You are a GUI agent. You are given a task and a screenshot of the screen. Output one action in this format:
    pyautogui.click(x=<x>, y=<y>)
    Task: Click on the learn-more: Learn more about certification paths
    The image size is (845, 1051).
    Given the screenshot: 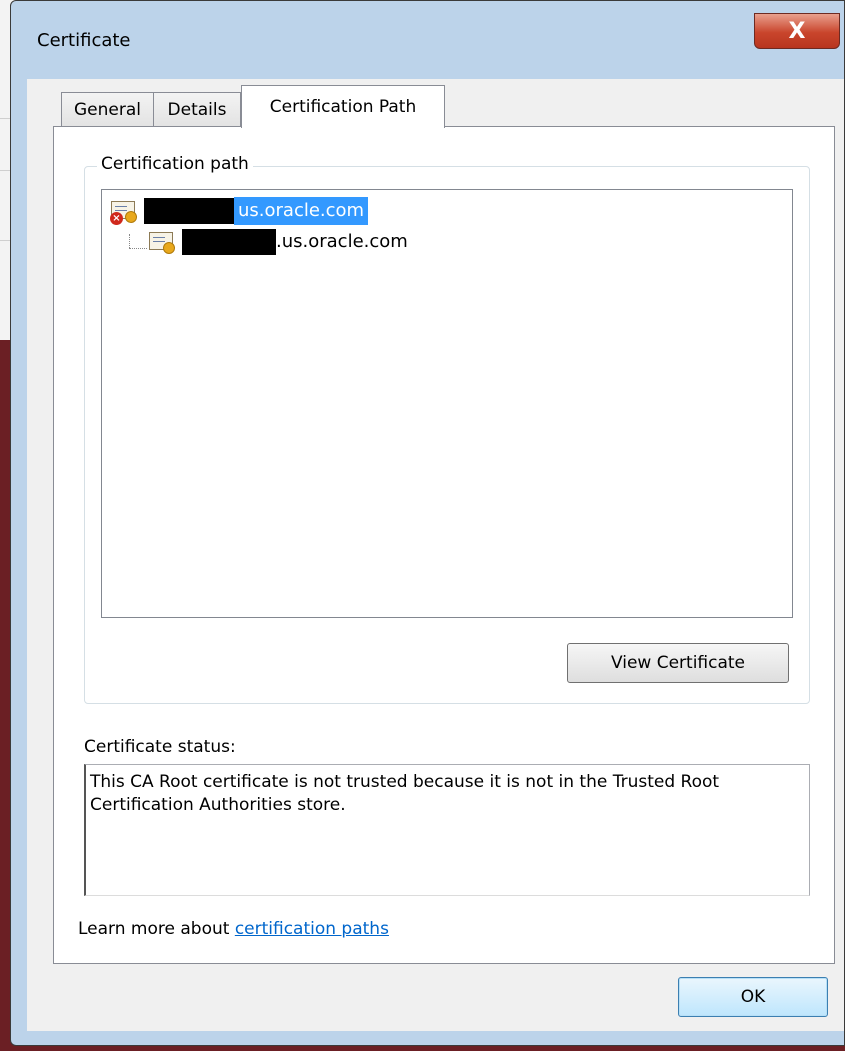 What is the action you would take?
    pyautogui.click(x=233, y=929)
    